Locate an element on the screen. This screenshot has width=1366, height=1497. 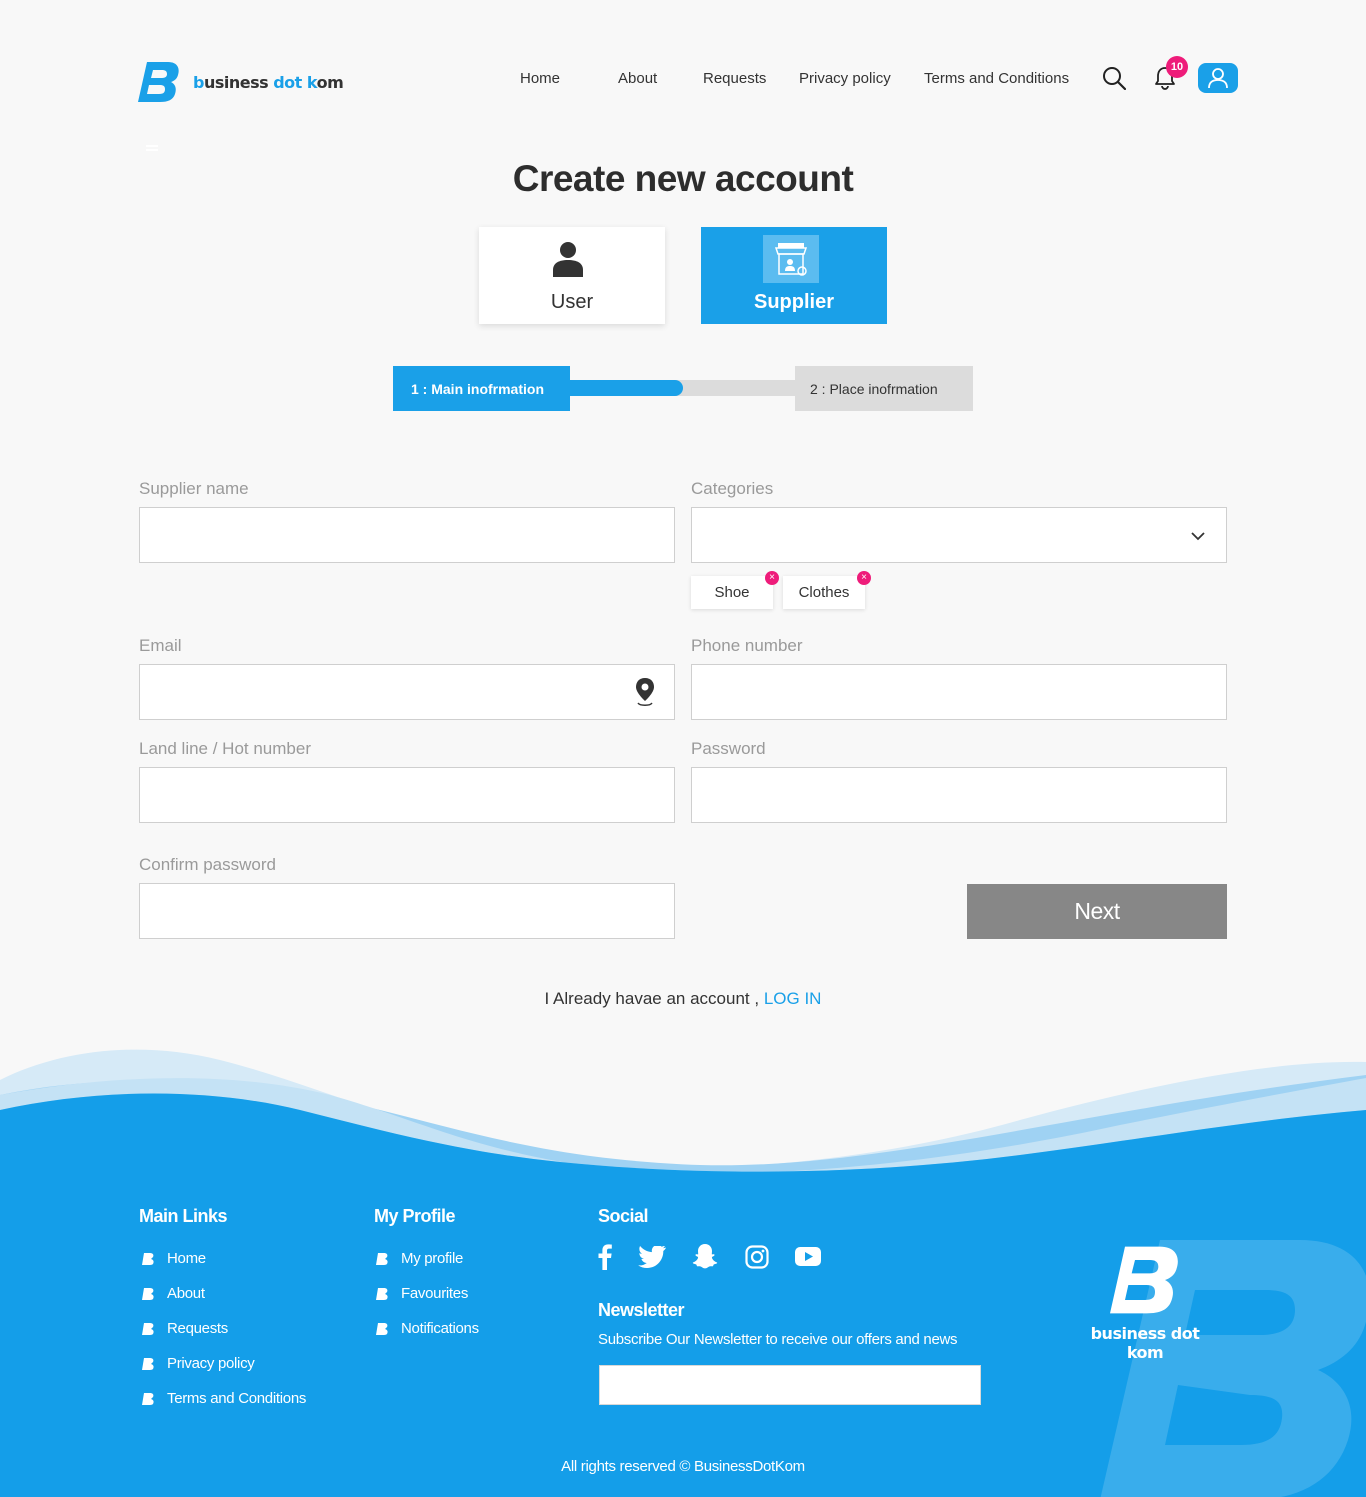
email-label: Email is located at coordinates (160, 645).